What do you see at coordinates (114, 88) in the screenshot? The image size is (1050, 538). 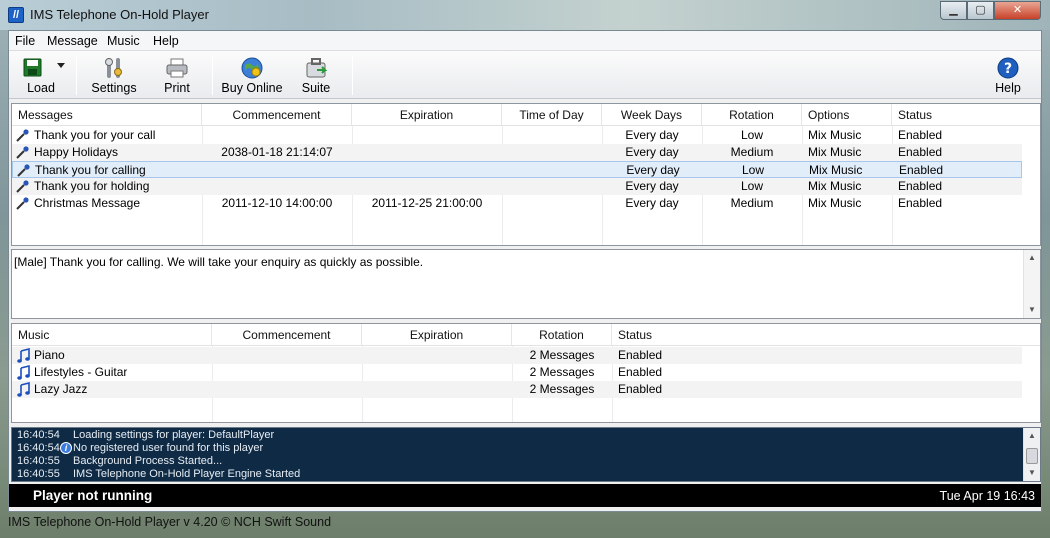 I see `settings-label: Settings` at bounding box center [114, 88].